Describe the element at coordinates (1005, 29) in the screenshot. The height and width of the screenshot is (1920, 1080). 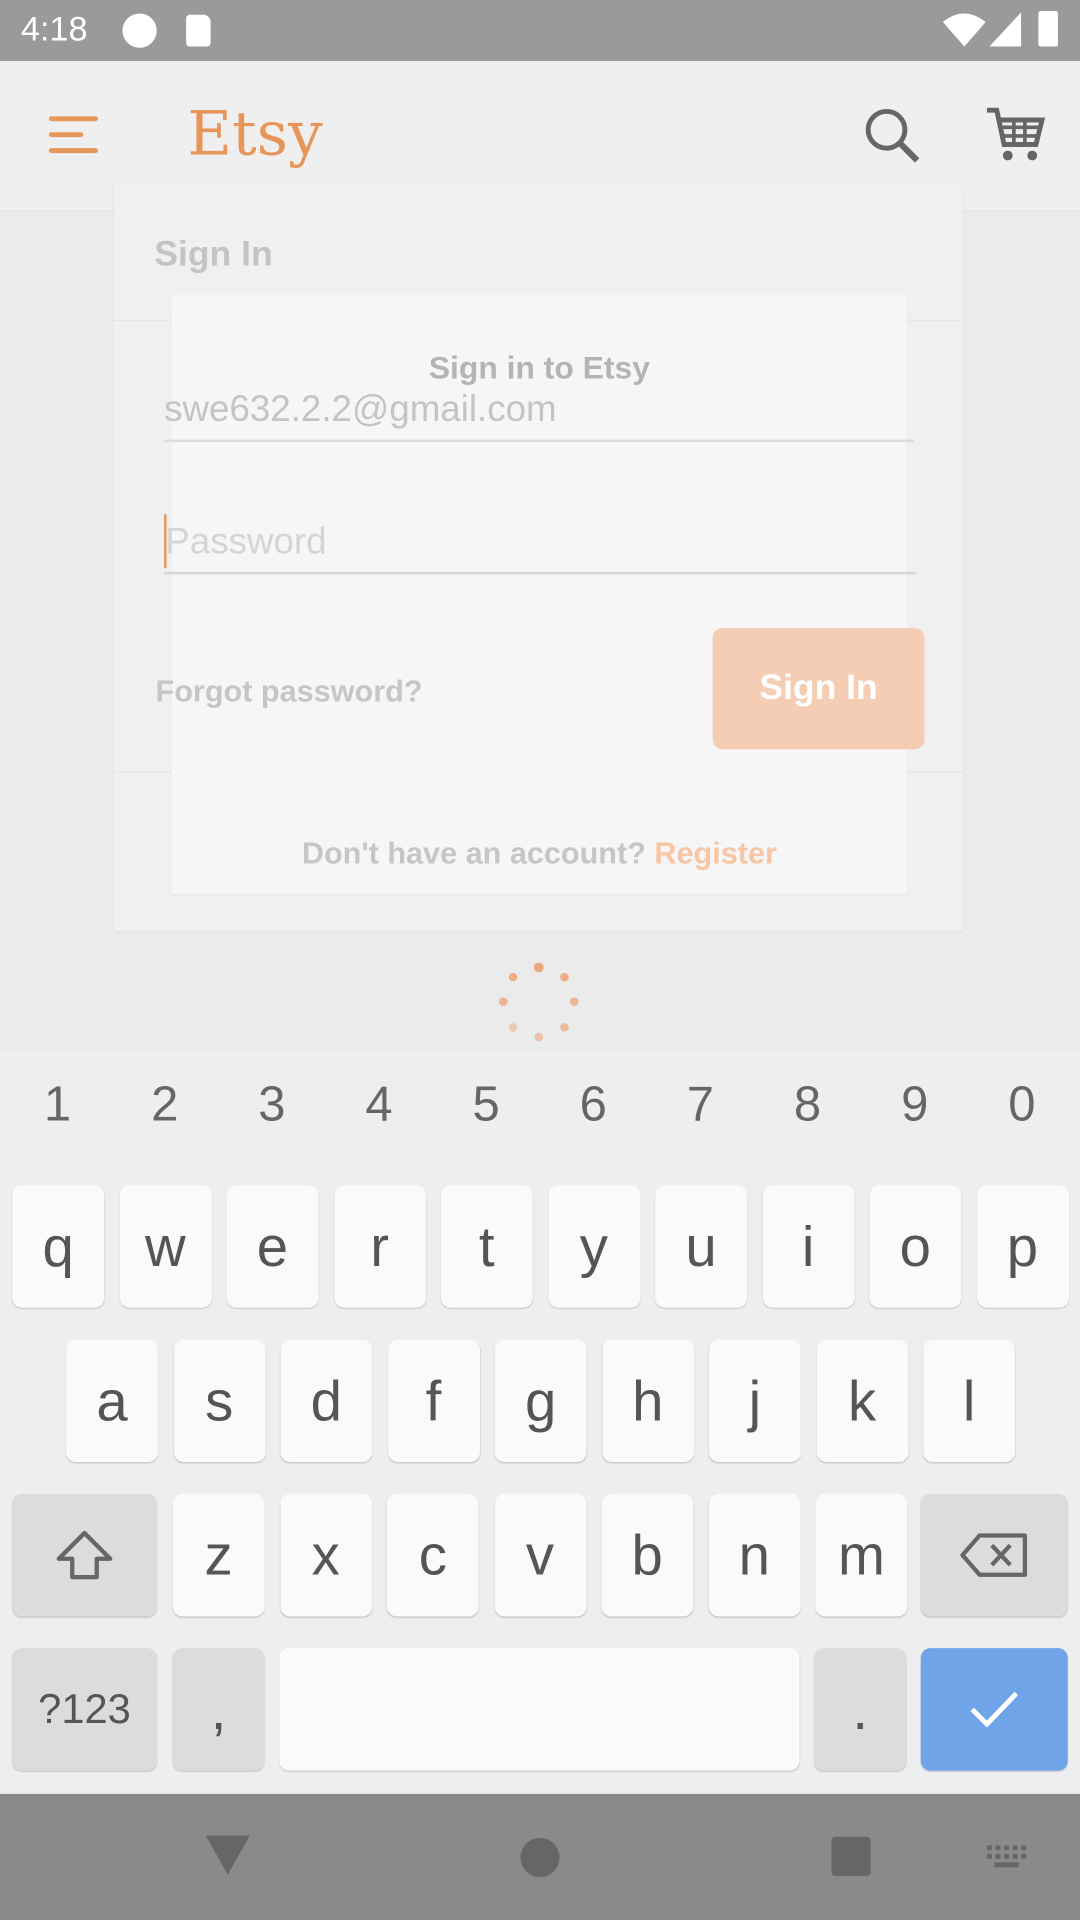
I see `signal-icon` at that location.